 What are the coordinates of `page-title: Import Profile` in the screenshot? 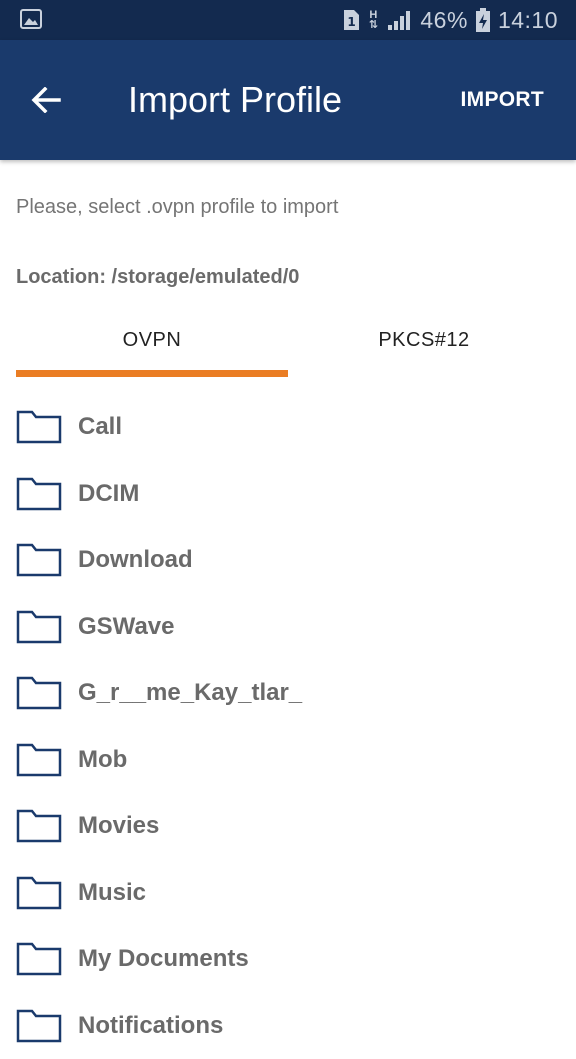 It's located at (235, 100).